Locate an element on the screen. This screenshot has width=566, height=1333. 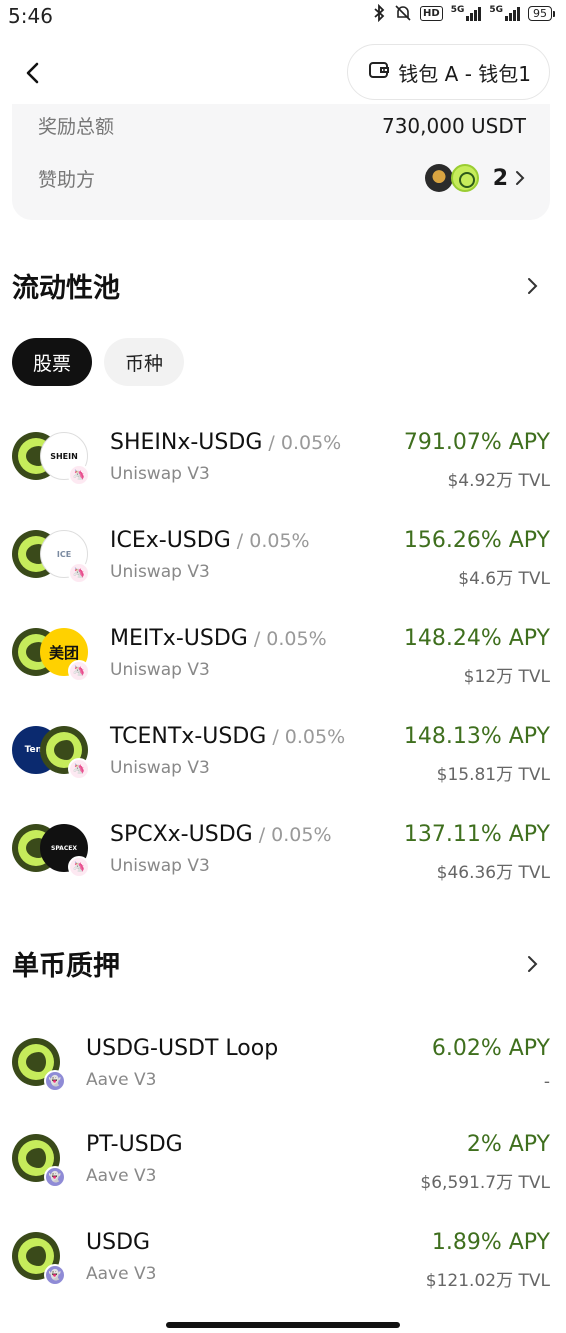
staking-more-button is located at coordinates (532, 964).